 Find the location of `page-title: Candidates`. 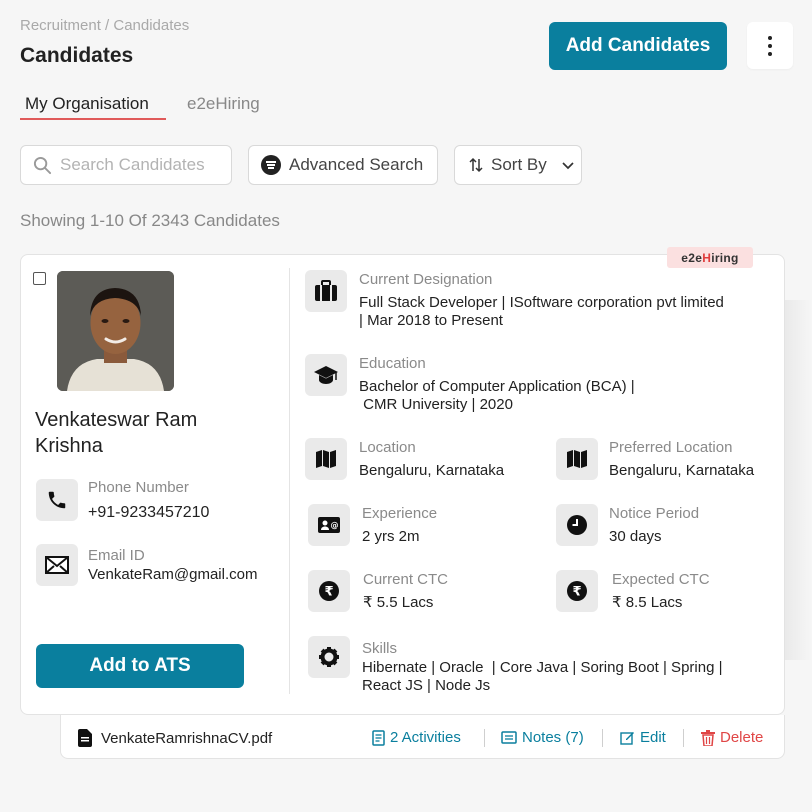

page-title: Candidates is located at coordinates (77, 55).